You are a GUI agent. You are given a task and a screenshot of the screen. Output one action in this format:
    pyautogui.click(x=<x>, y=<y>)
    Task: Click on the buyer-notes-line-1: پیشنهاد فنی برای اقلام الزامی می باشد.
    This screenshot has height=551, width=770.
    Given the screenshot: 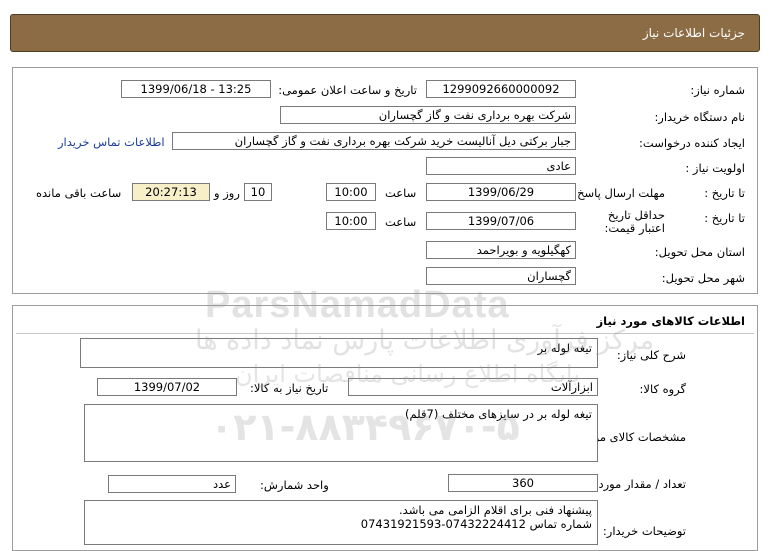 What is the action you would take?
    pyautogui.click(x=495, y=510)
    